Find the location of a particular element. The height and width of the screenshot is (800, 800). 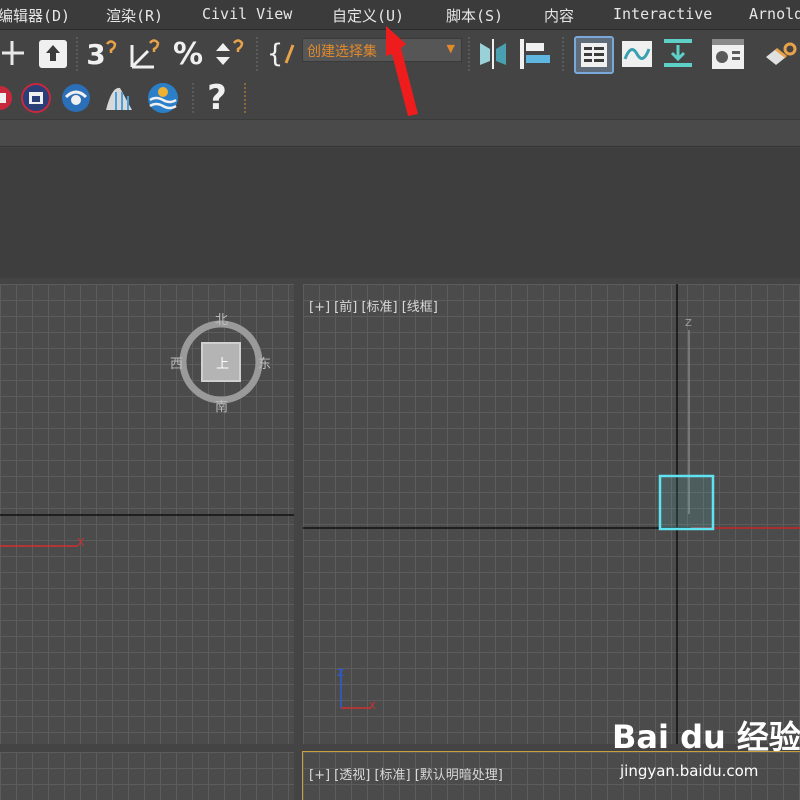

render-icon is located at coordinates (8, 98).